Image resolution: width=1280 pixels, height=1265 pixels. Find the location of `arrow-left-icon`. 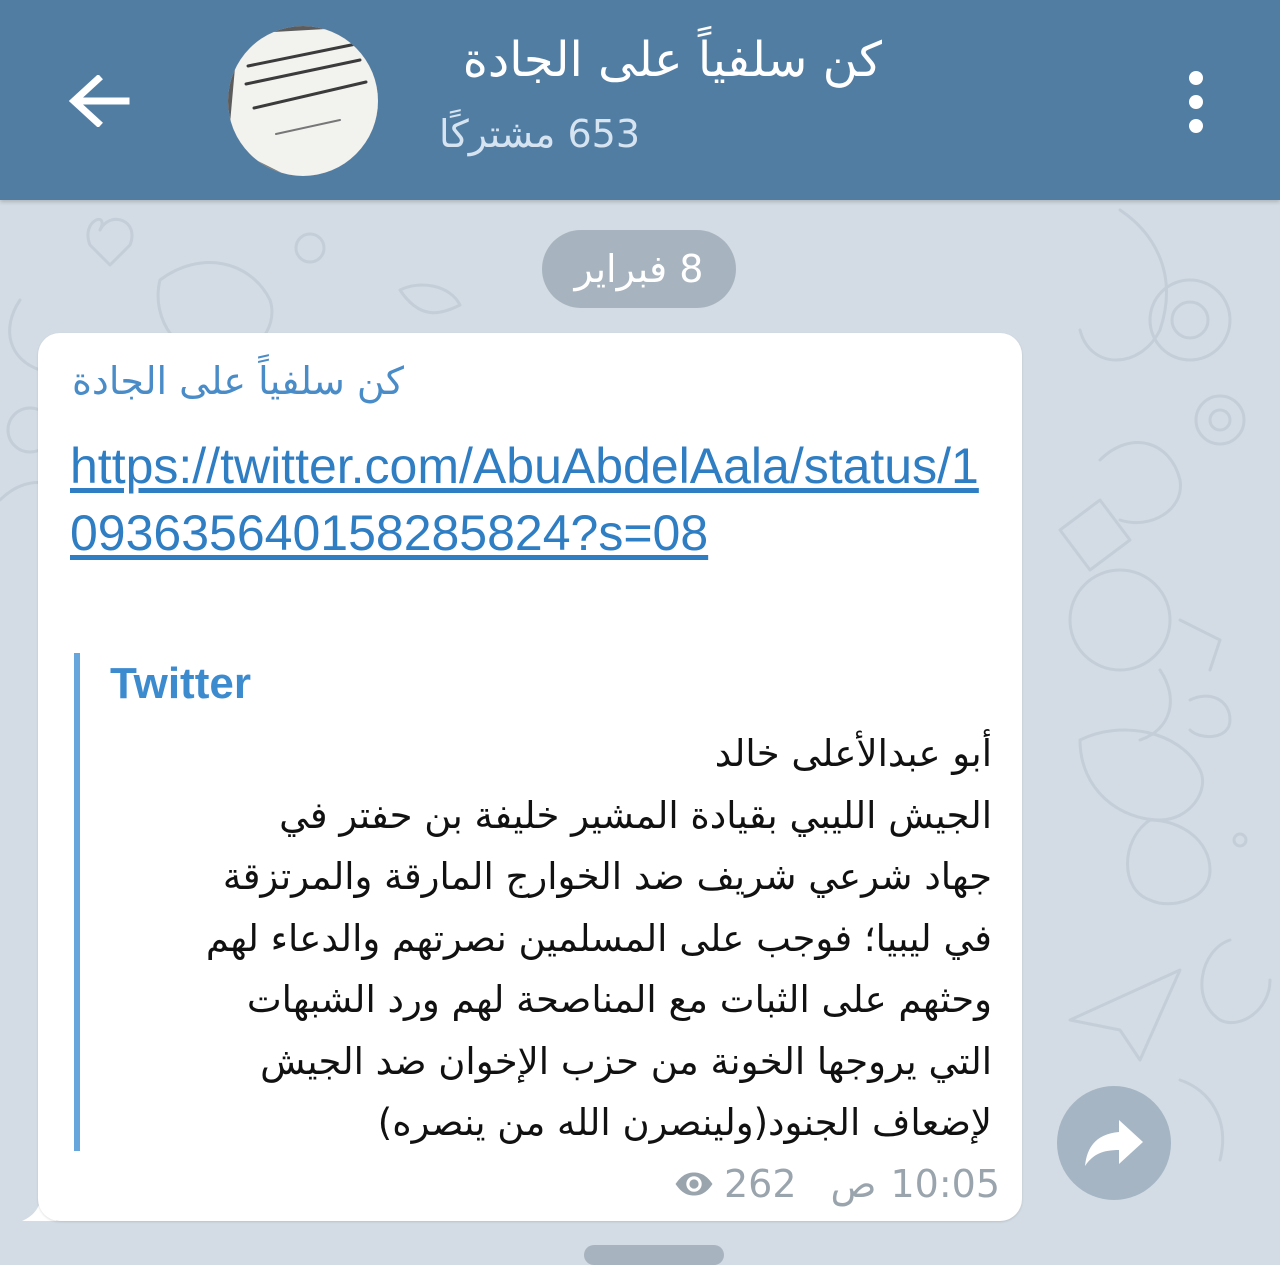

arrow-left-icon is located at coordinates (99, 101).